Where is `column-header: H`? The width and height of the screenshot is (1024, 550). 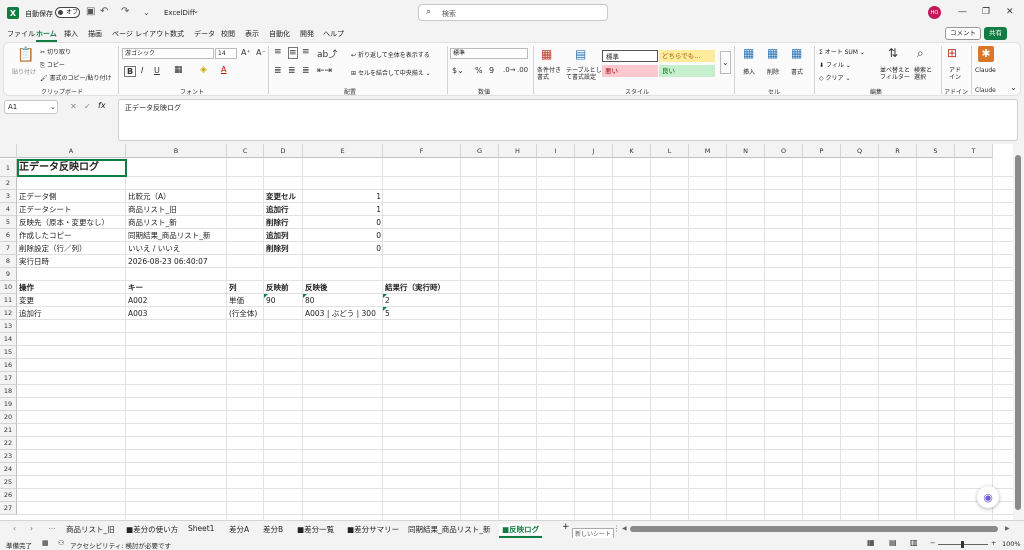 column-header: H is located at coordinates (518, 151).